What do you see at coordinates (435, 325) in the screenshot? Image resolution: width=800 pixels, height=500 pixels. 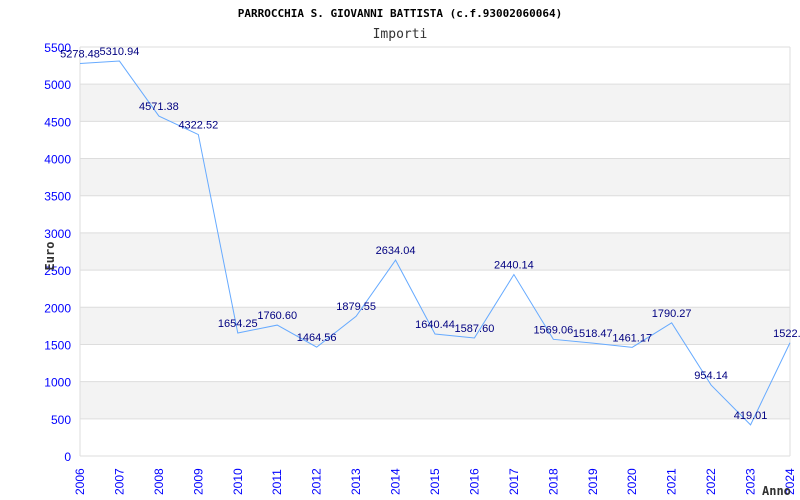 I see `data-label: 1640.44` at bounding box center [435, 325].